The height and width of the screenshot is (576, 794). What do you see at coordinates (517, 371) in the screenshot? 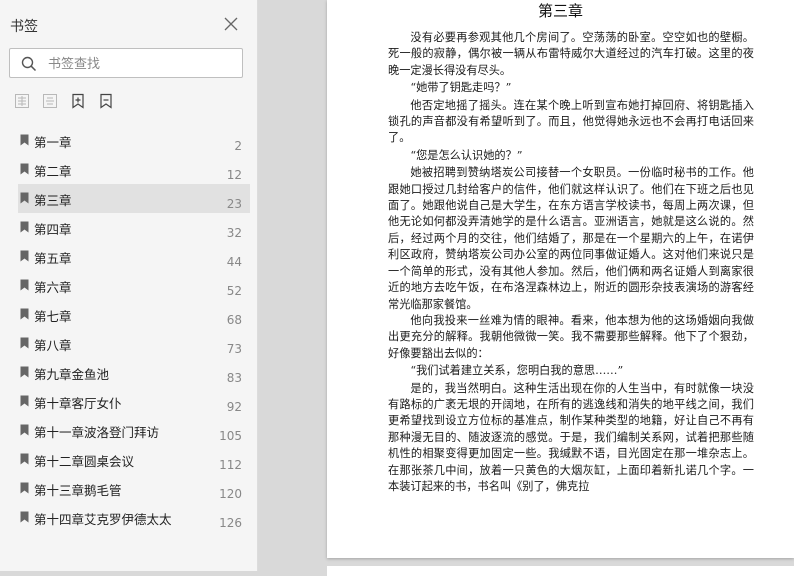
I see `paragraph: “我们试着建立关系，您明白我的意思……”` at bounding box center [517, 371].